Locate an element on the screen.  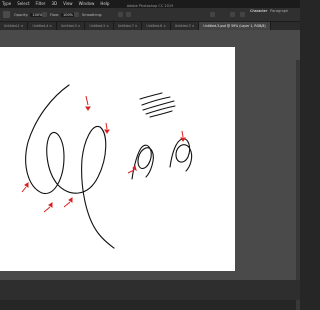
document-tab: Untitled-1 × is located at coordinates (14, 26).